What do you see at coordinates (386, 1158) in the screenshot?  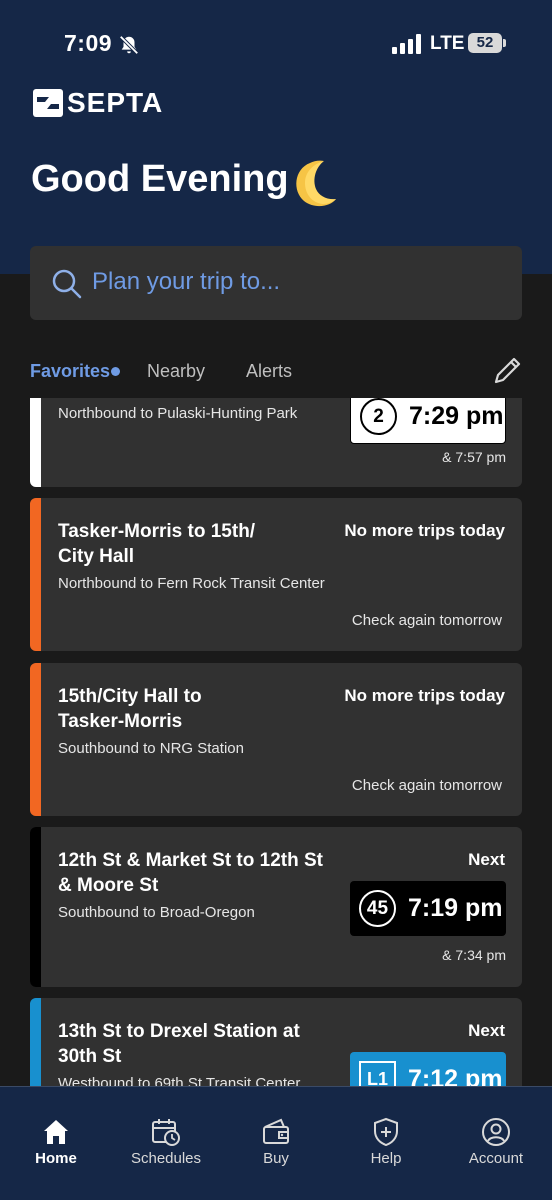 I see `nav-label: Help` at bounding box center [386, 1158].